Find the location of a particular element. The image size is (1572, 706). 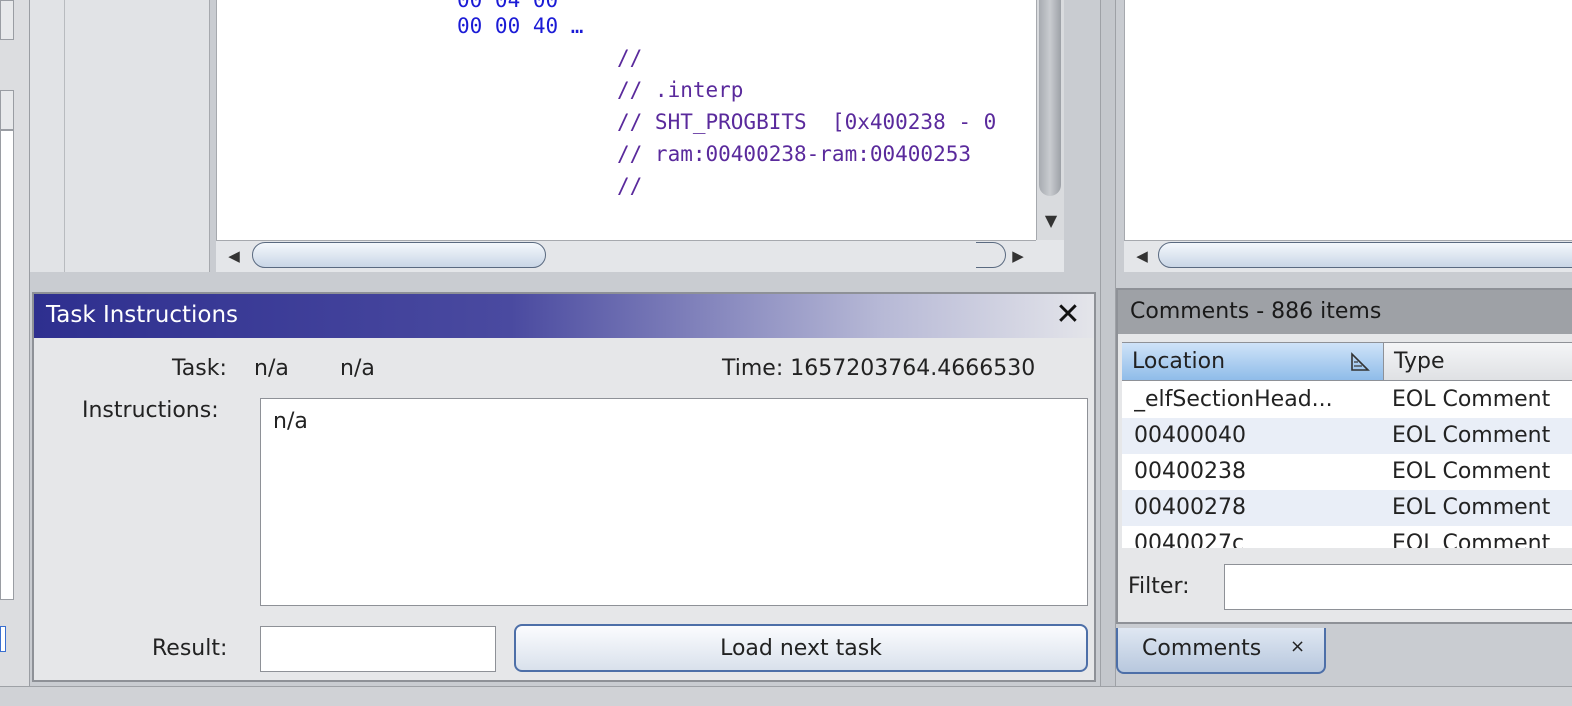

listing-vertical-scrollbar: ▼ is located at coordinates (1050, 120).